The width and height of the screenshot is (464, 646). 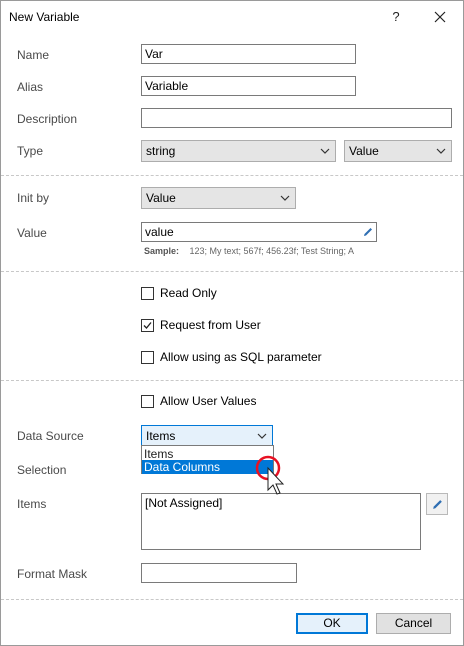 I want to click on checkmark-icon, so click(x=147, y=325).